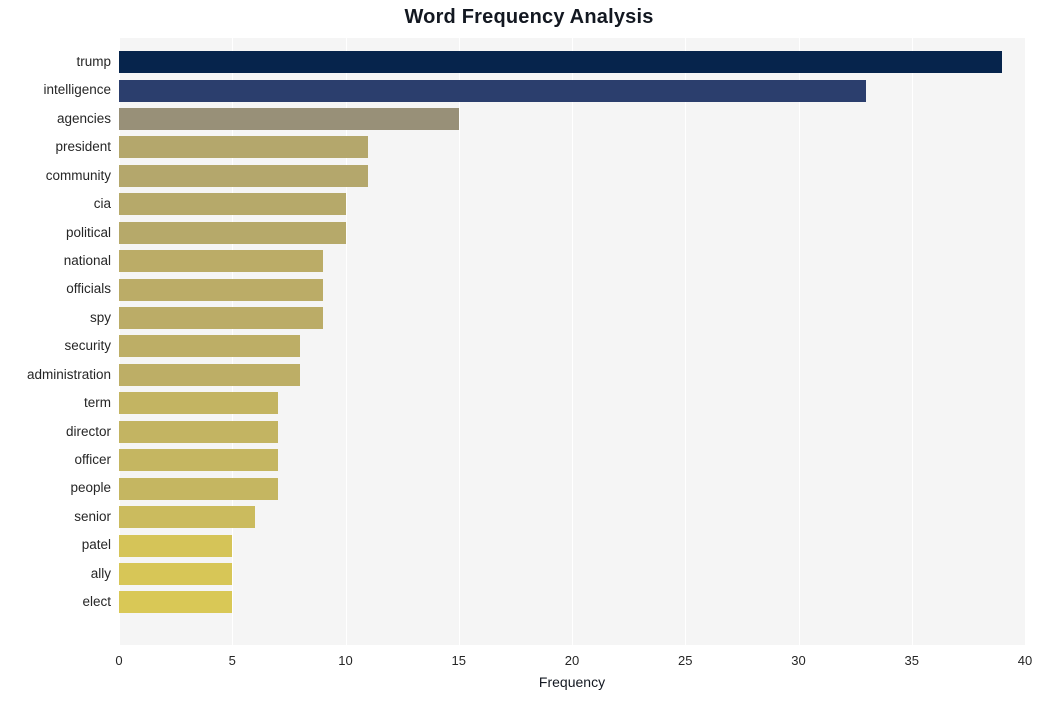 Image resolution: width=1058 pixels, height=701 pixels. I want to click on bar-term, so click(198, 403).